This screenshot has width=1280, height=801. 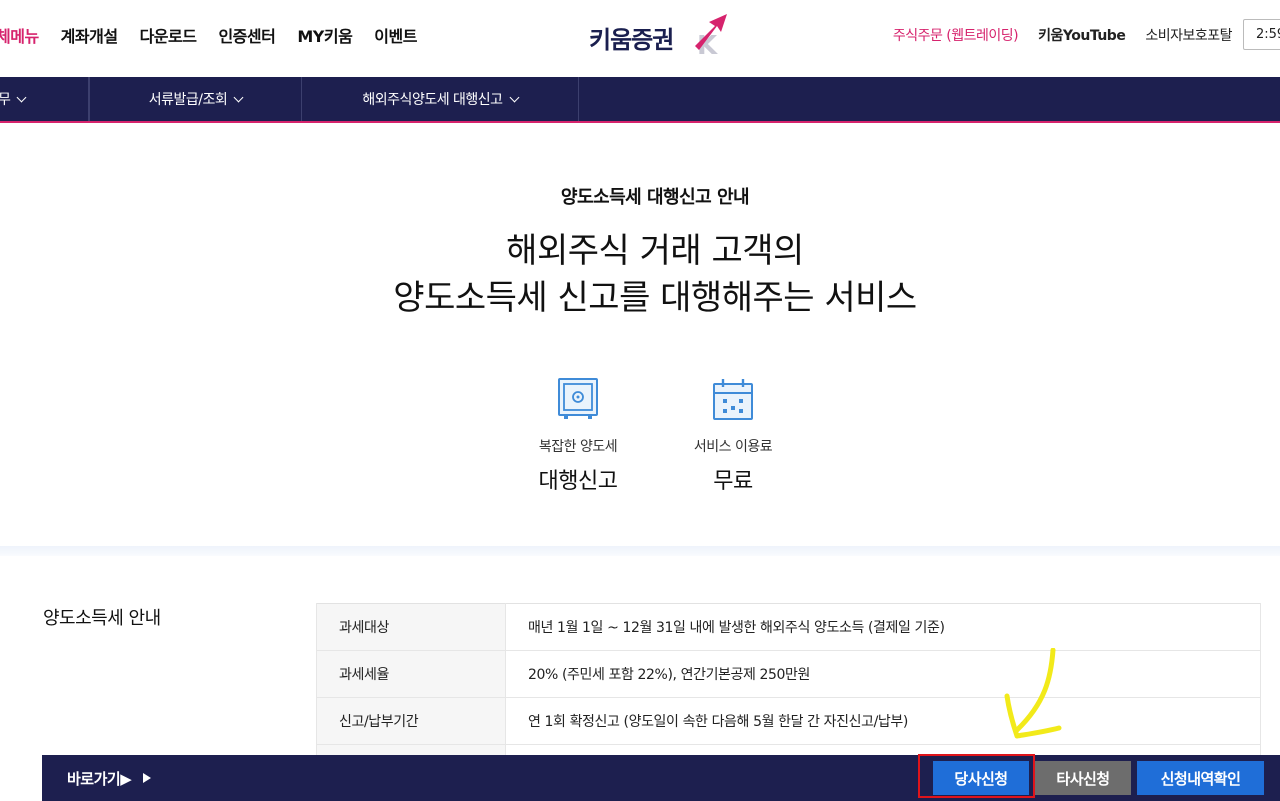 I want to click on feature-proxy-filing: 복잡한 양도세 대행신고, so click(x=578, y=435).